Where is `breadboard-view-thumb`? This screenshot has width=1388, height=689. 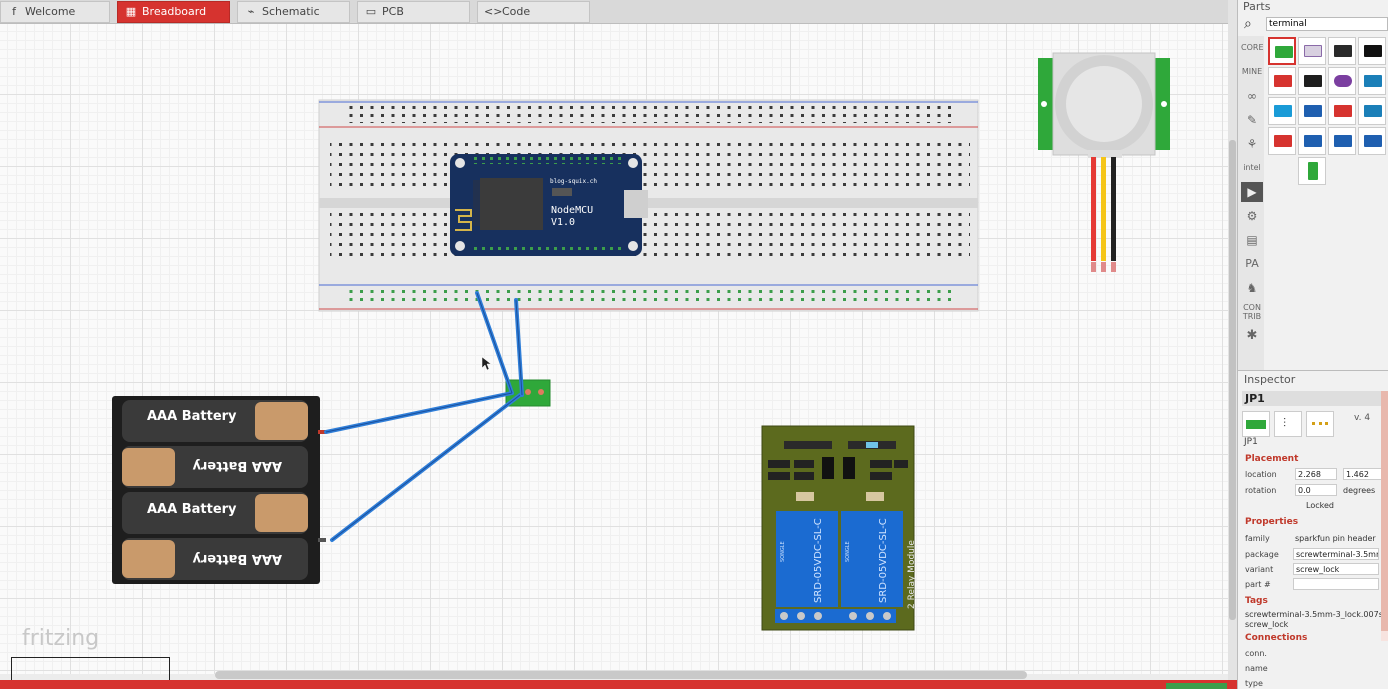
breadboard-view-thumb is located at coordinates (1256, 424).